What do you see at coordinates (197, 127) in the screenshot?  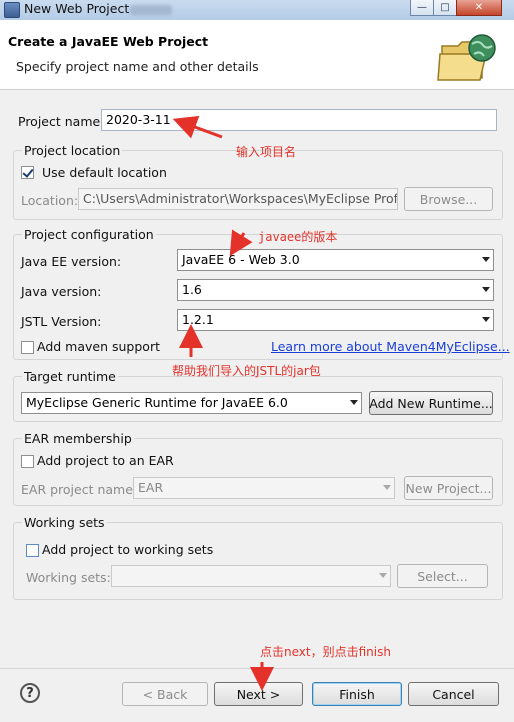 I see `arrow-to-project-name` at bounding box center [197, 127].